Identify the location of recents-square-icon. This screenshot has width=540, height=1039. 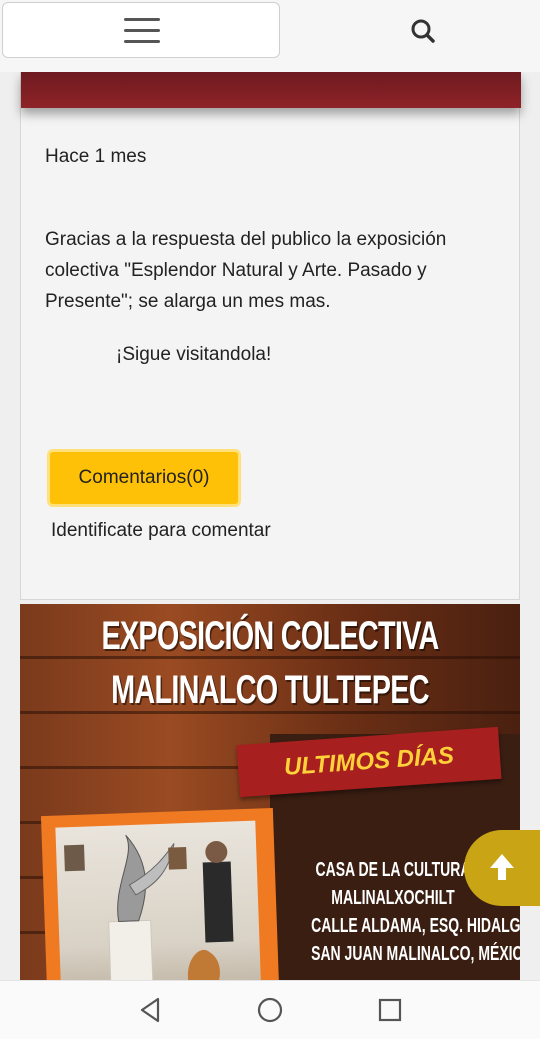
(390, 1010).